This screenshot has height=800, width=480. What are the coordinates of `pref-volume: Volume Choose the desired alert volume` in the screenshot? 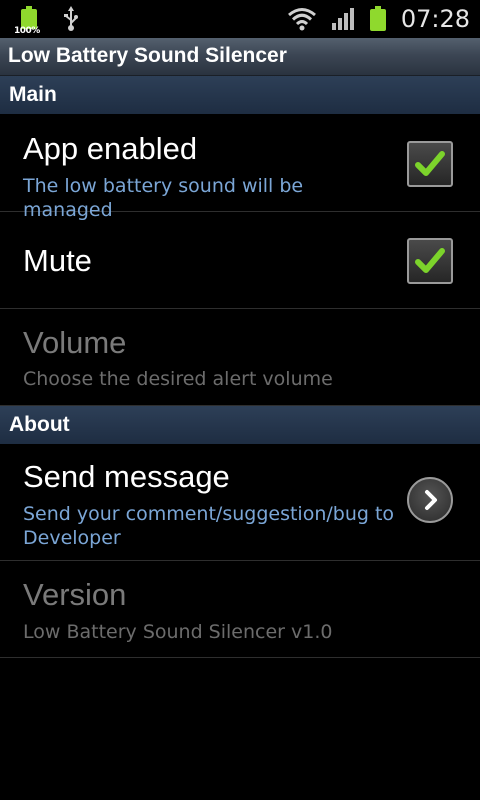 It's located at (240, 357).